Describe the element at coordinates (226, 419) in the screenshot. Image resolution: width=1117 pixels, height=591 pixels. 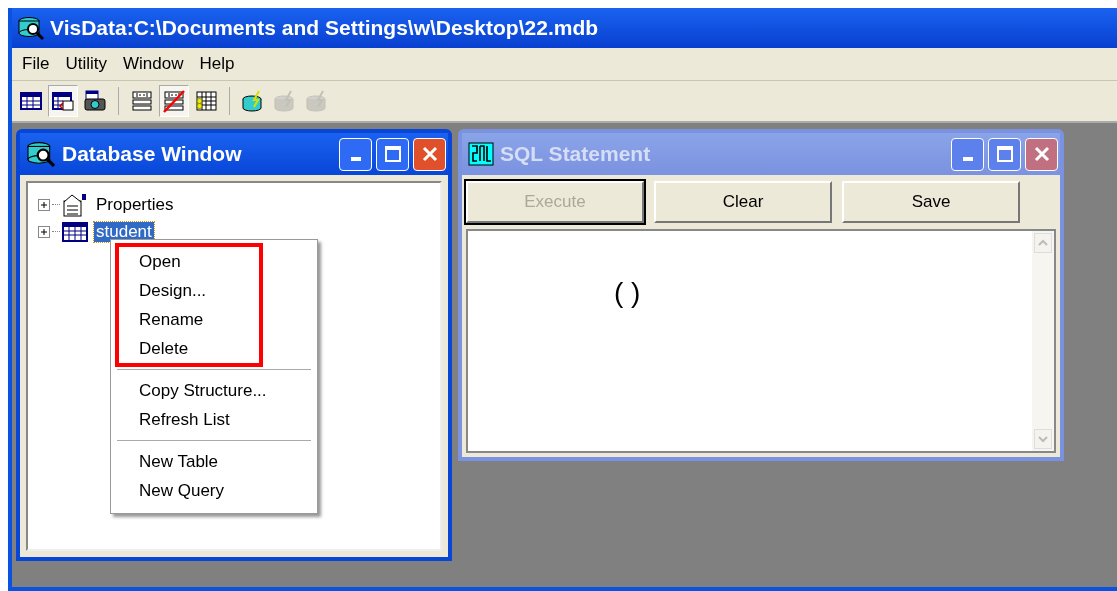
I see `menu-item: Refresh List` at that location.